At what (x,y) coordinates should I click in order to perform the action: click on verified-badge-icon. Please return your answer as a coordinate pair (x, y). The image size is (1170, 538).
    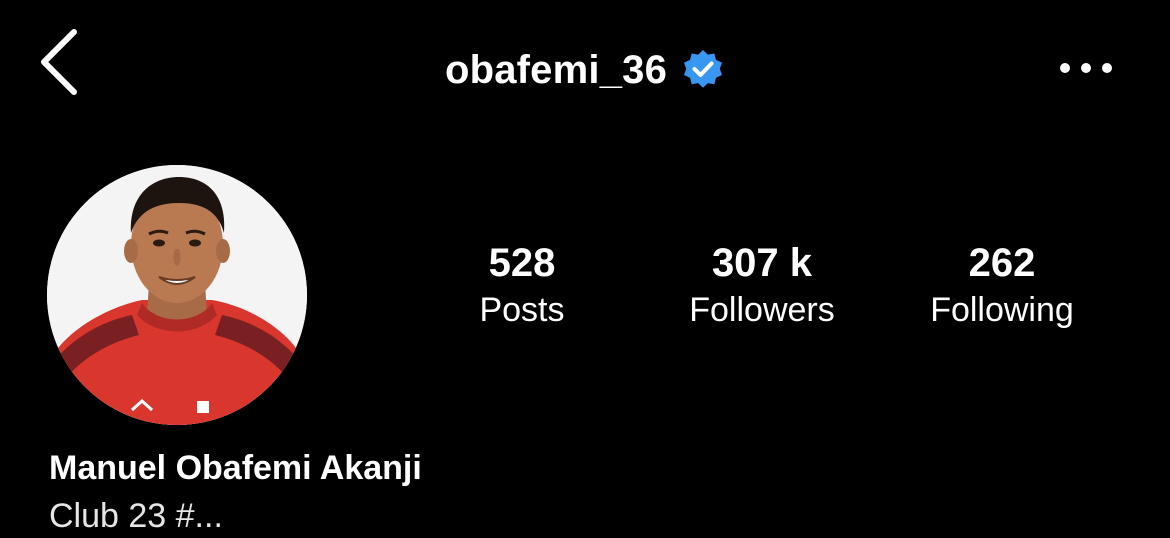
    Looking at the image, I should click on (703, 70).